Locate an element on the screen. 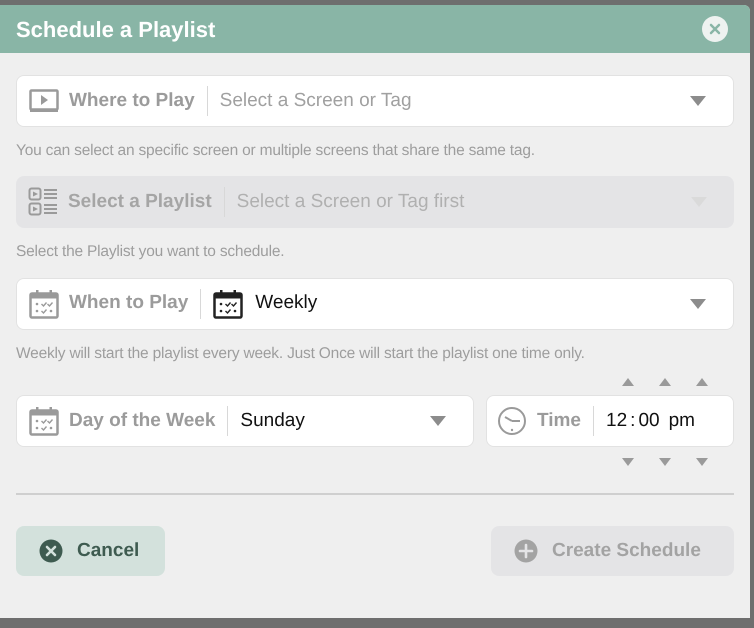 The width and height of the screenshot is (754, 628). period-value: pm is located at coordinates (681, 420).